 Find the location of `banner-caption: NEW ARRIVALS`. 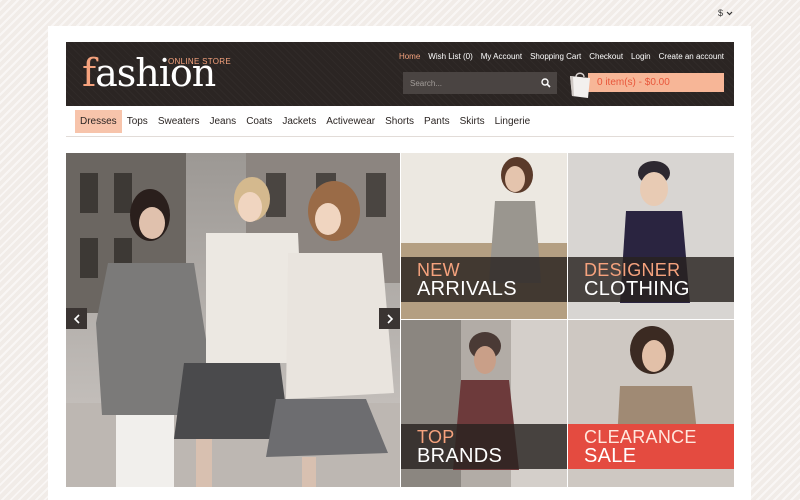

banner-caption: NEW ARRIVALS is located at coordinates (484, 279).